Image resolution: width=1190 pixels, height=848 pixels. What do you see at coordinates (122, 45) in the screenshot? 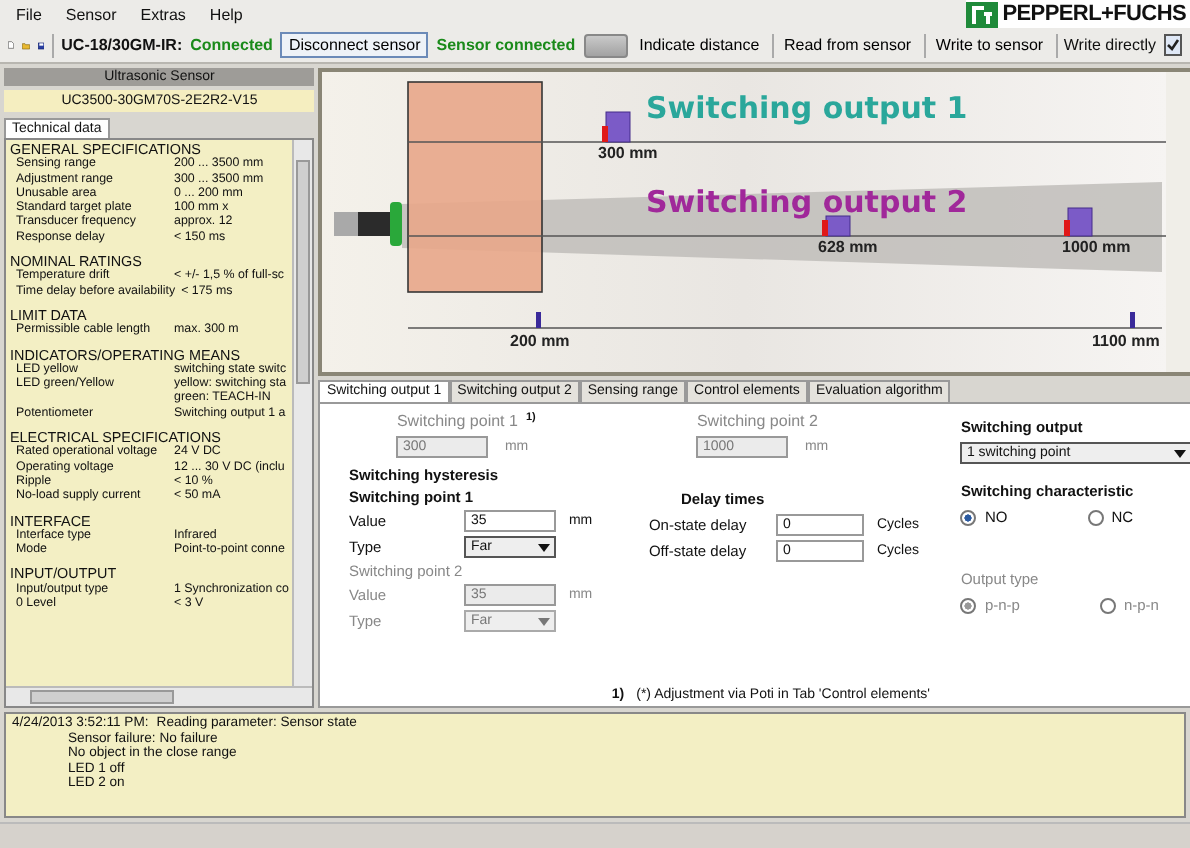
I see `device-label: UC-18/30GM-IR:` at bounding box center [122, 45].